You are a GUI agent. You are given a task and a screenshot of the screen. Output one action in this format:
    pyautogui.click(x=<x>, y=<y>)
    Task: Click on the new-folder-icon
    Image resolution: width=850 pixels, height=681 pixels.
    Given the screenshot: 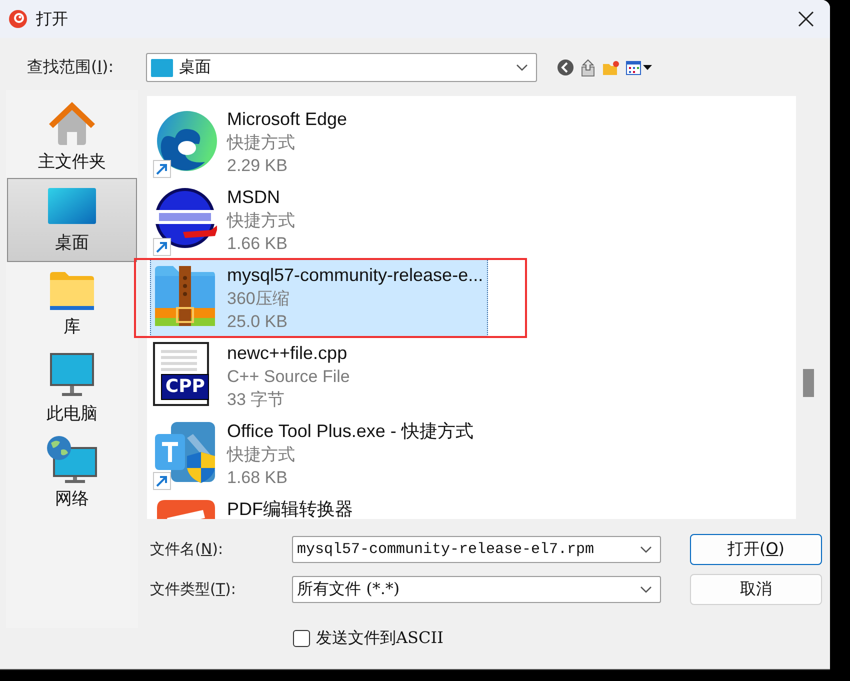 What is the action you would take?
    pyautogui.click(x=611, y=68)
    